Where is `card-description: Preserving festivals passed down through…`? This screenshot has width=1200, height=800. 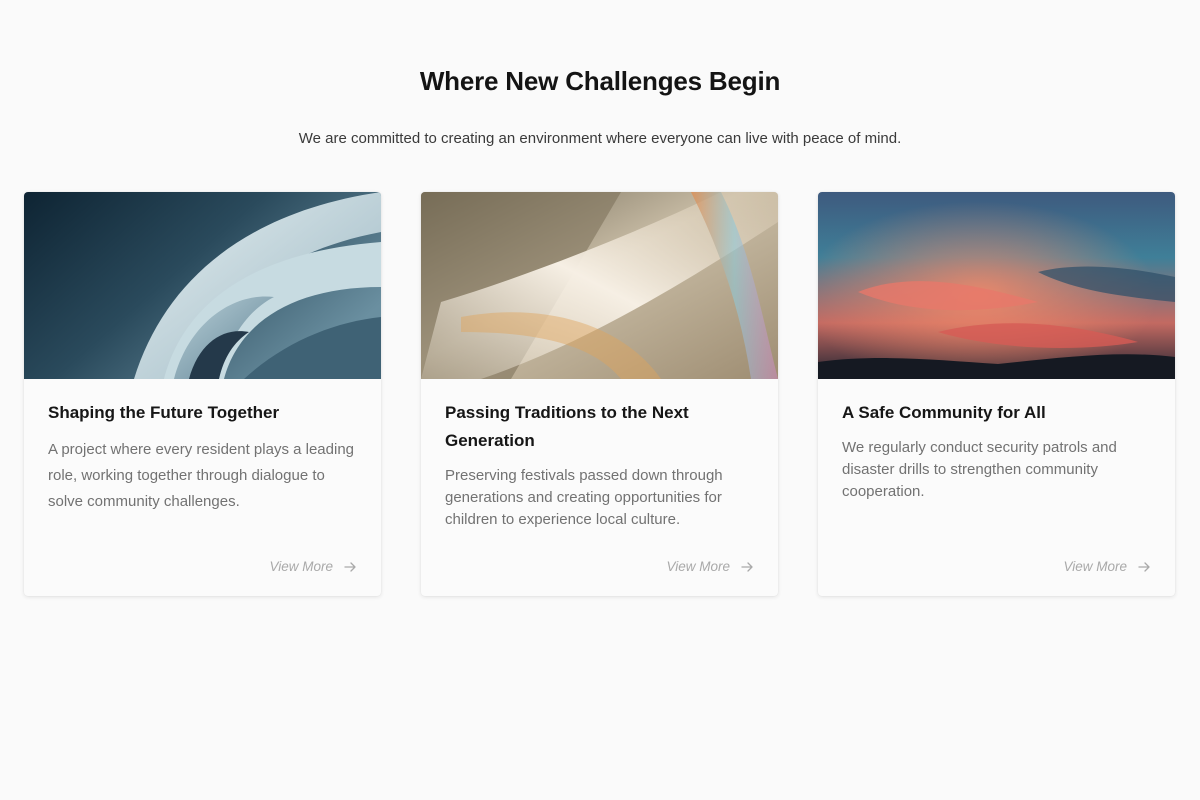
card-description: Preserving festivals passed down through… is located at coordinates (584, 497).